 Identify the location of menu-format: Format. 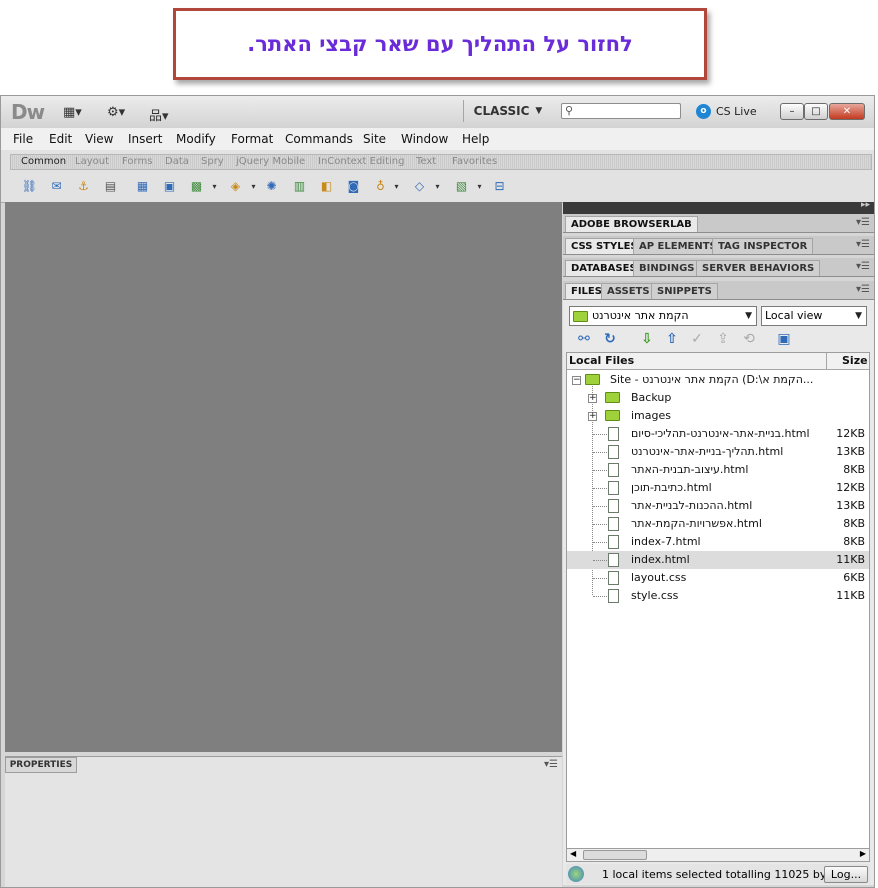
(252, 139).